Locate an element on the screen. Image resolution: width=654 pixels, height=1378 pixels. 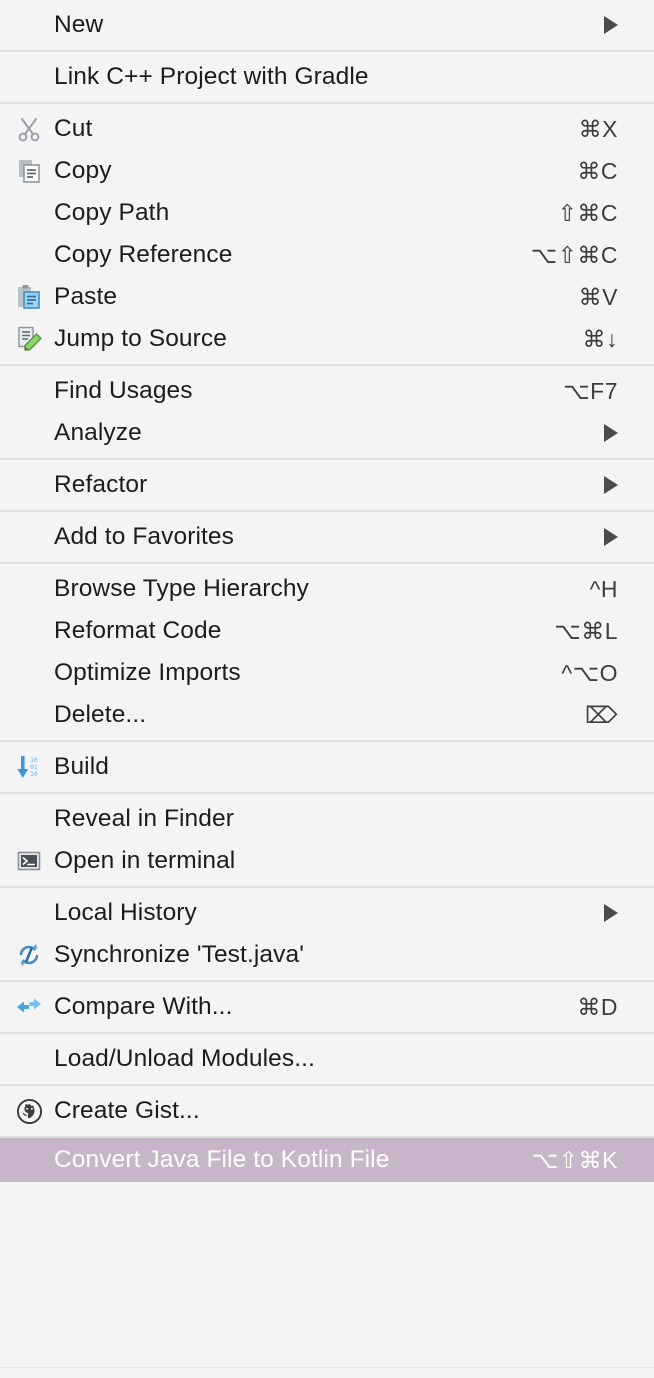
menu-item-label: Build is located at coordinates (81, 767).